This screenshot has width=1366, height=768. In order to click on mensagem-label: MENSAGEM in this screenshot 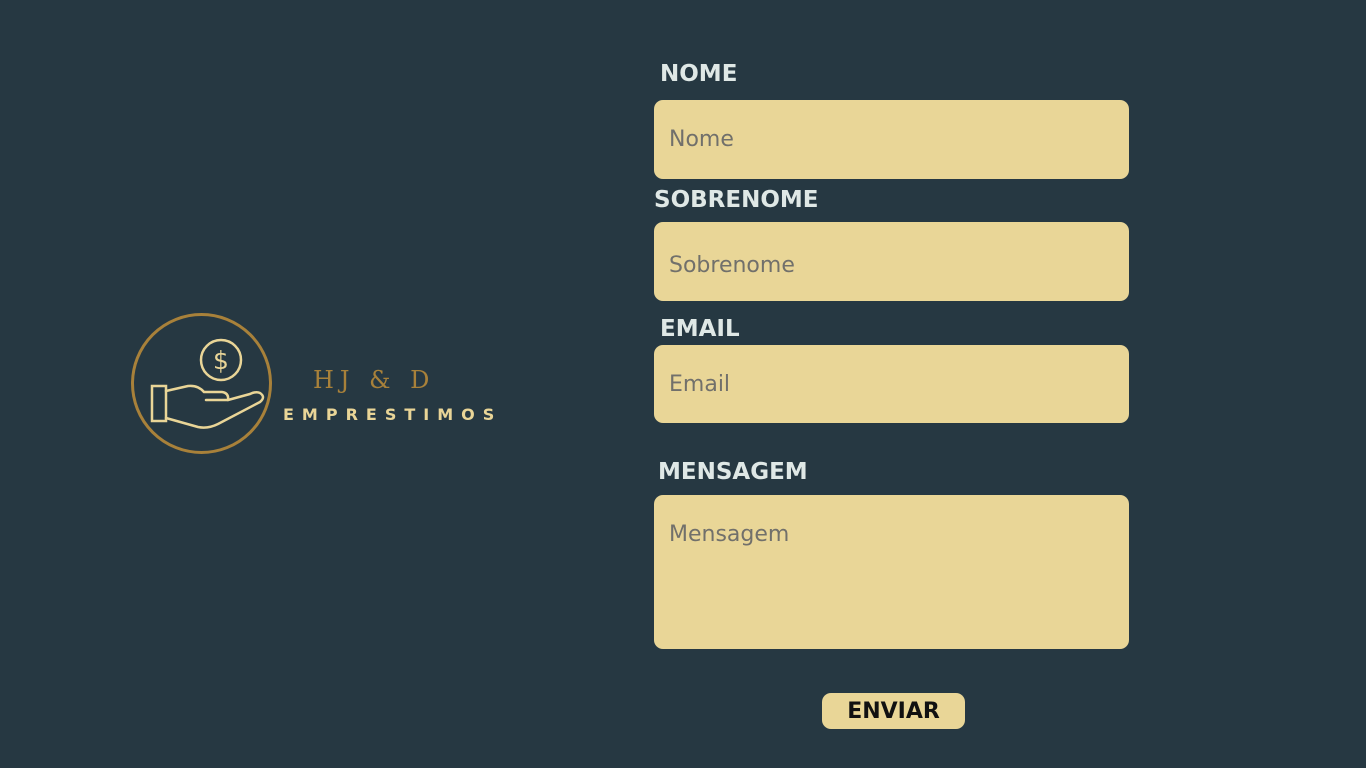, I will do `click(733, 472)`.